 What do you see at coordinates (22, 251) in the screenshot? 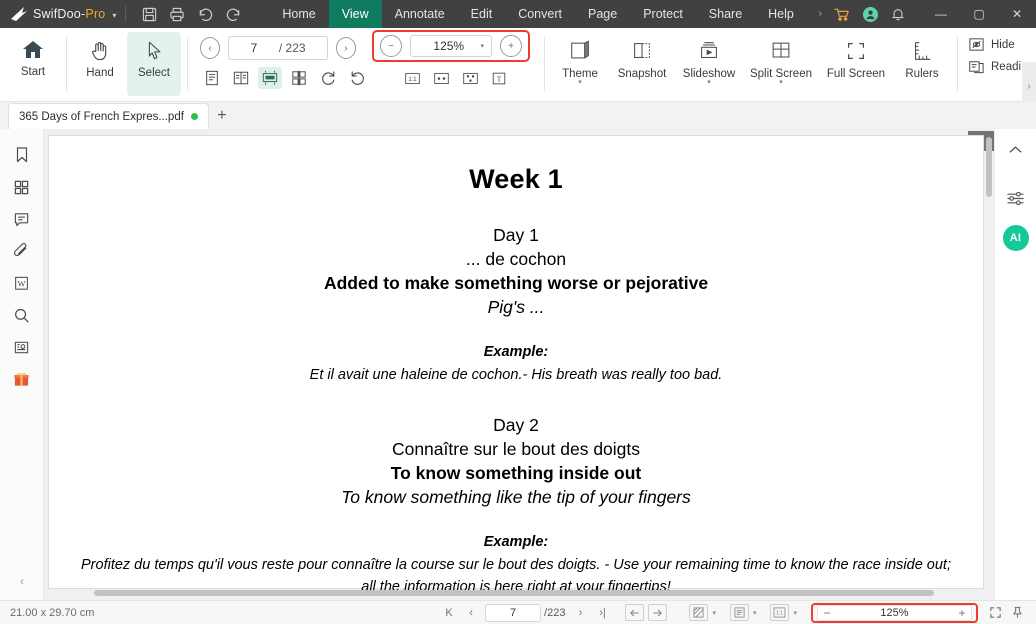
I see `attachment-icon` at bounding box center [22, 251].